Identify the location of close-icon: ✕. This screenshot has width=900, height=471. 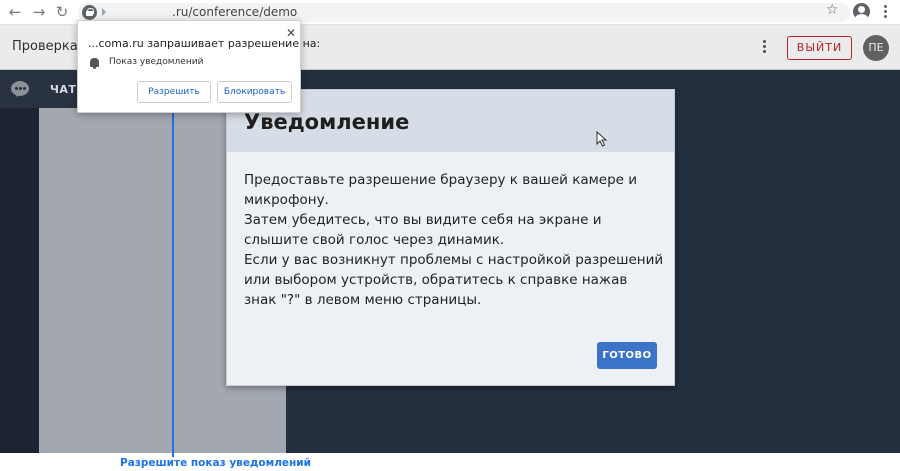
(291, 33).